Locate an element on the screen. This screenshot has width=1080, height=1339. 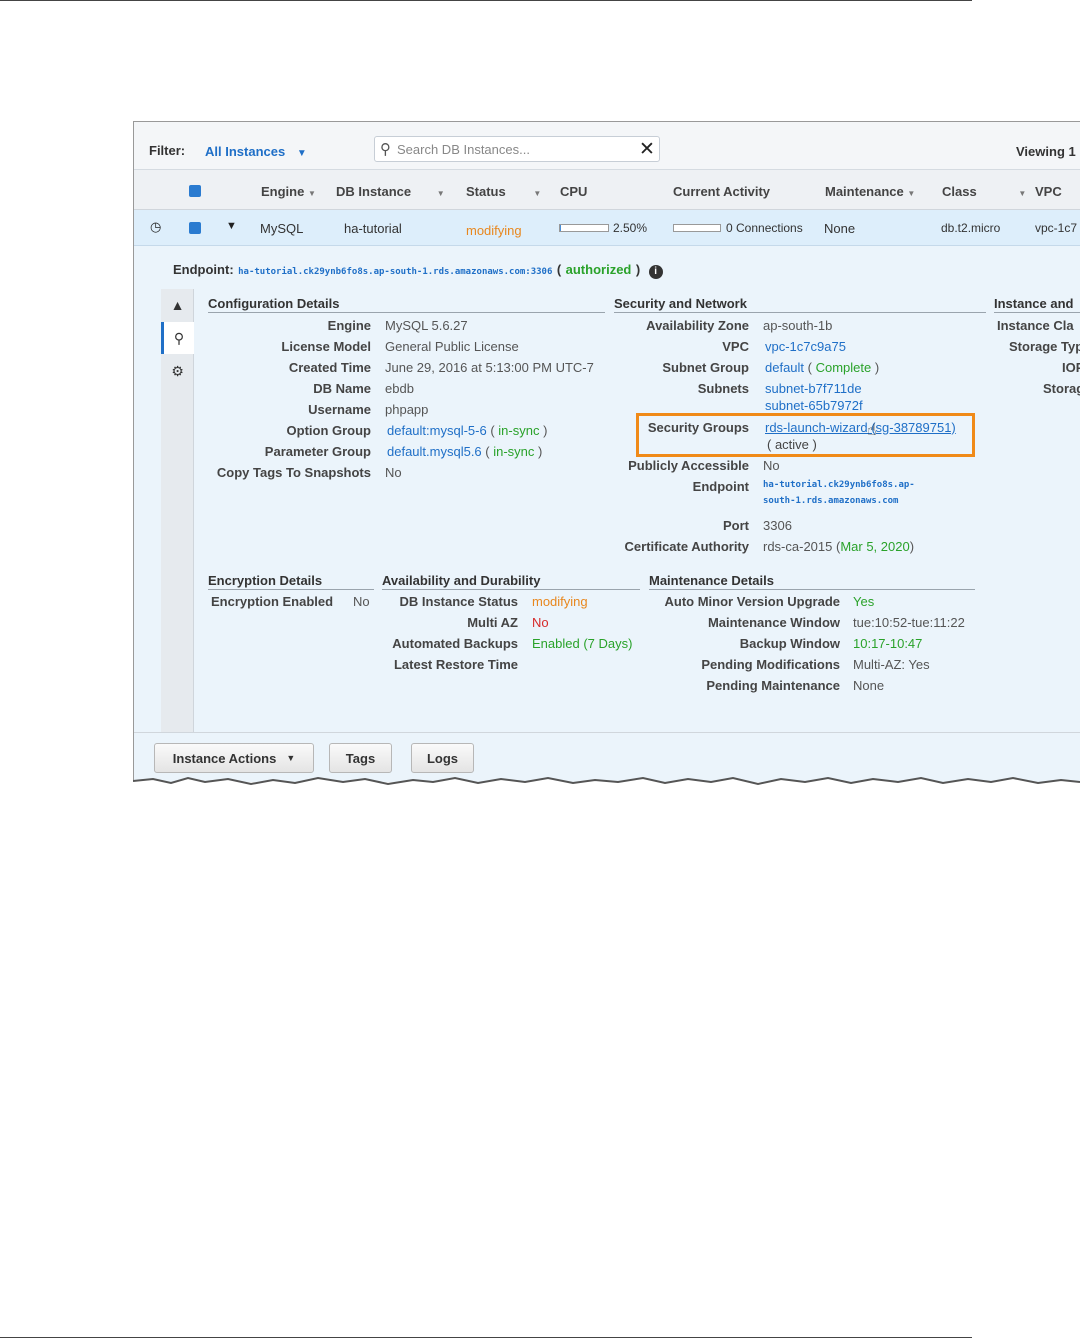
row-vpc: vpc-1c7 is located at coordinates (1056, 228).